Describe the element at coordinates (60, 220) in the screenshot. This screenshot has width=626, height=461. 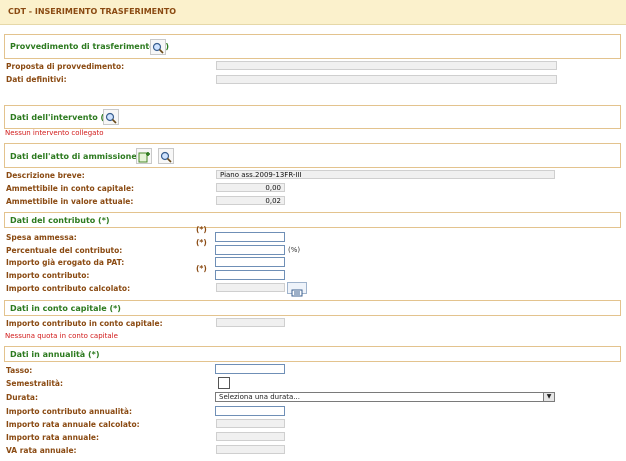
I see `section-title-contributo: Dati del contributo (*)` at that location.